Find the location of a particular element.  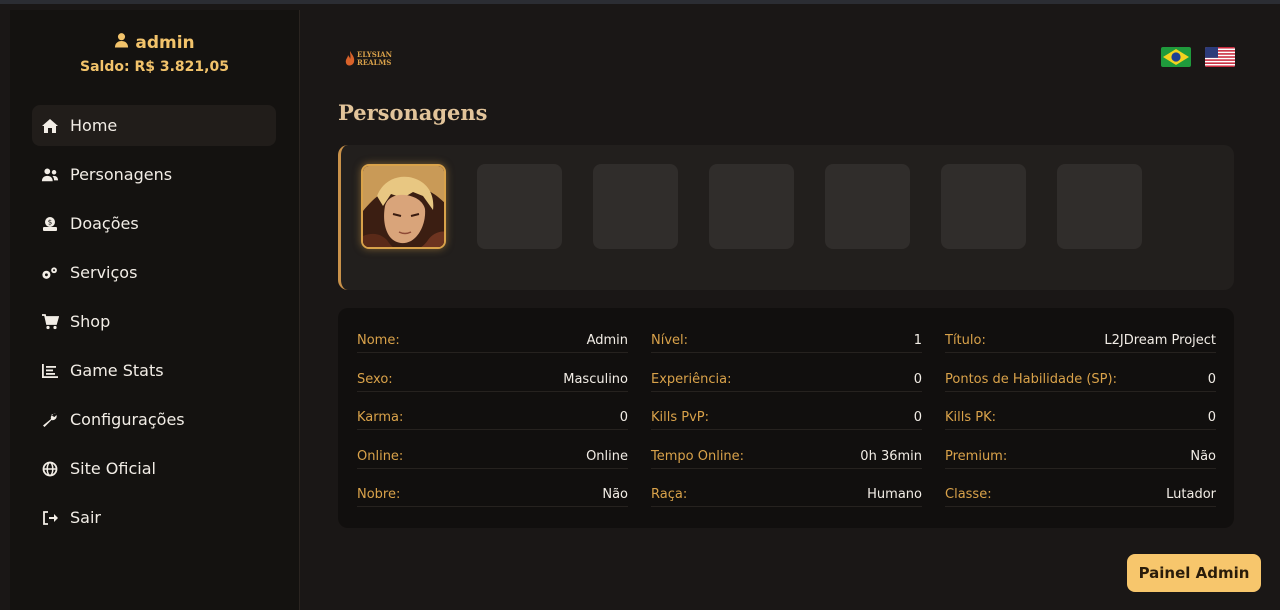

info-row-nivel: Nível: 1 is located at coordinates (786, 341).